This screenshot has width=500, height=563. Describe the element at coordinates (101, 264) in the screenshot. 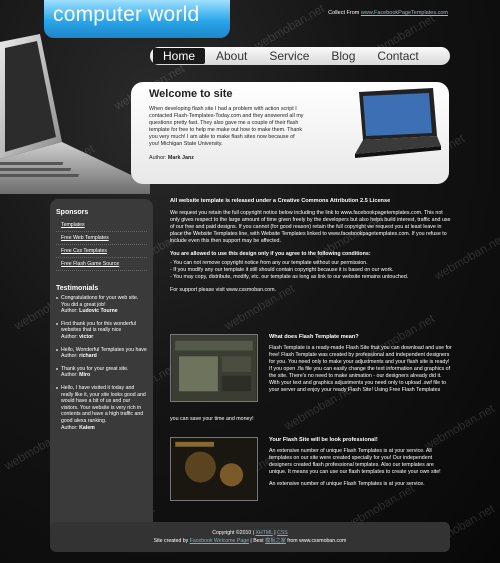

I see `sponsor-item: Free Flash Game Source` at that location.